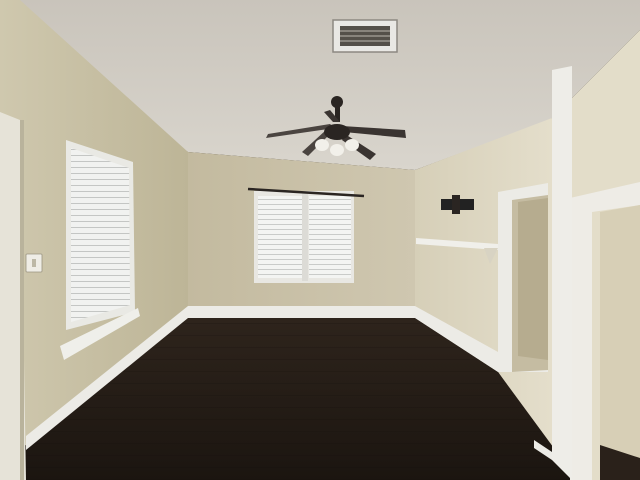 The height and width of the screenshot is (480, 640). Describe the element at coordinates (330, 237) in the screenshot. I see `back-window-blinds-right` at that location.